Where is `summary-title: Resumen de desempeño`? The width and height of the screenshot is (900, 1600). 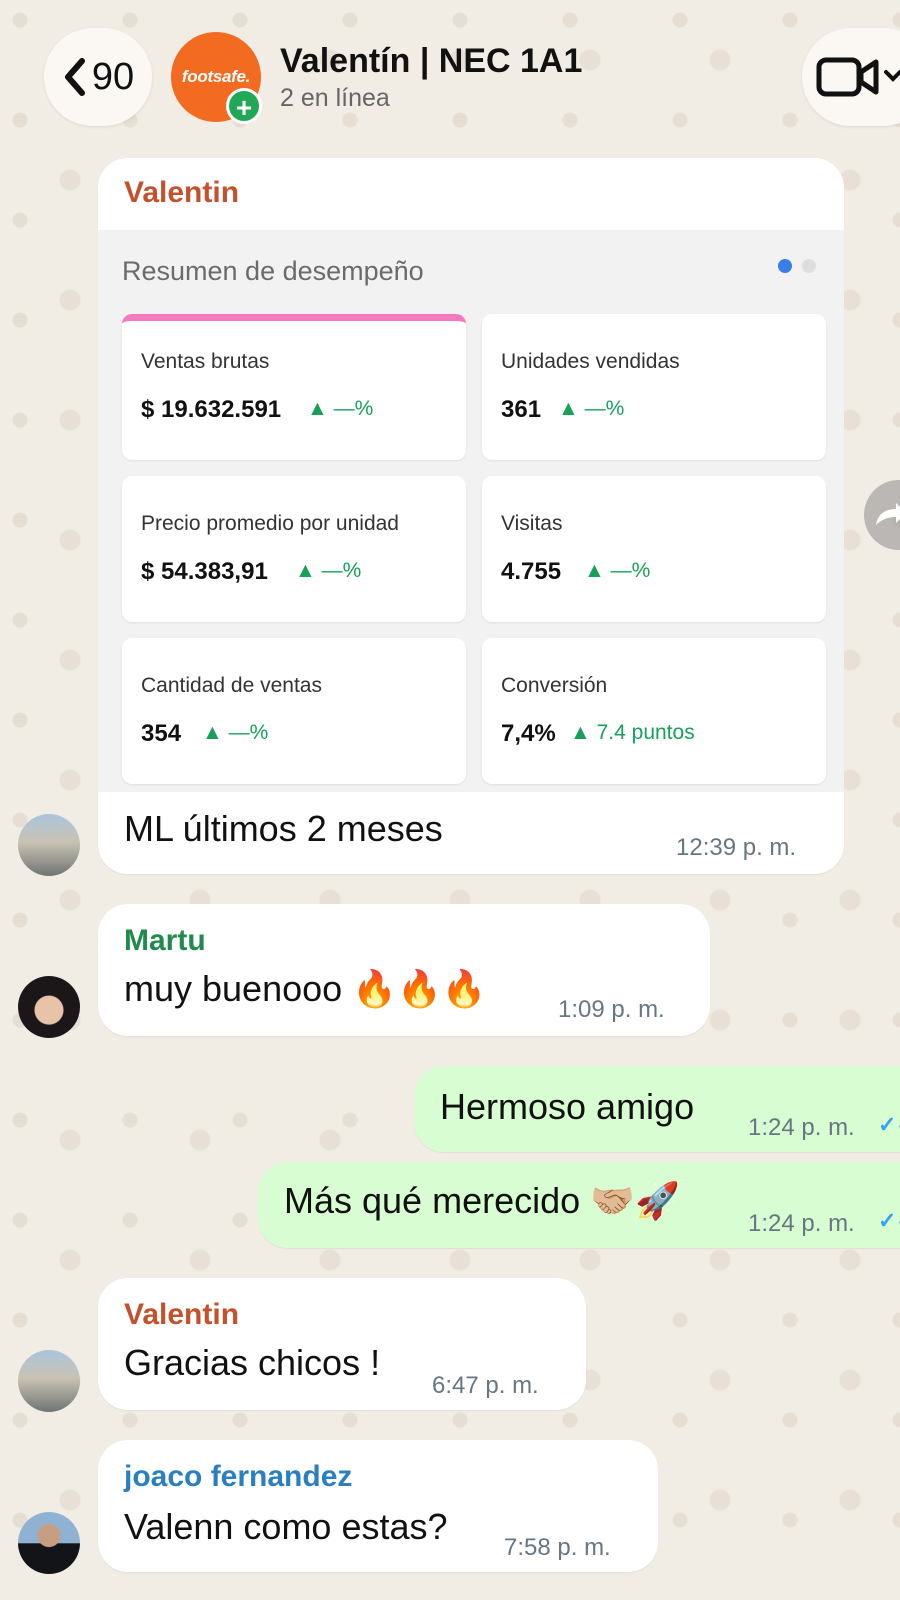 summary-title: Resumen de desempeño is located at coordinates (273, 271).